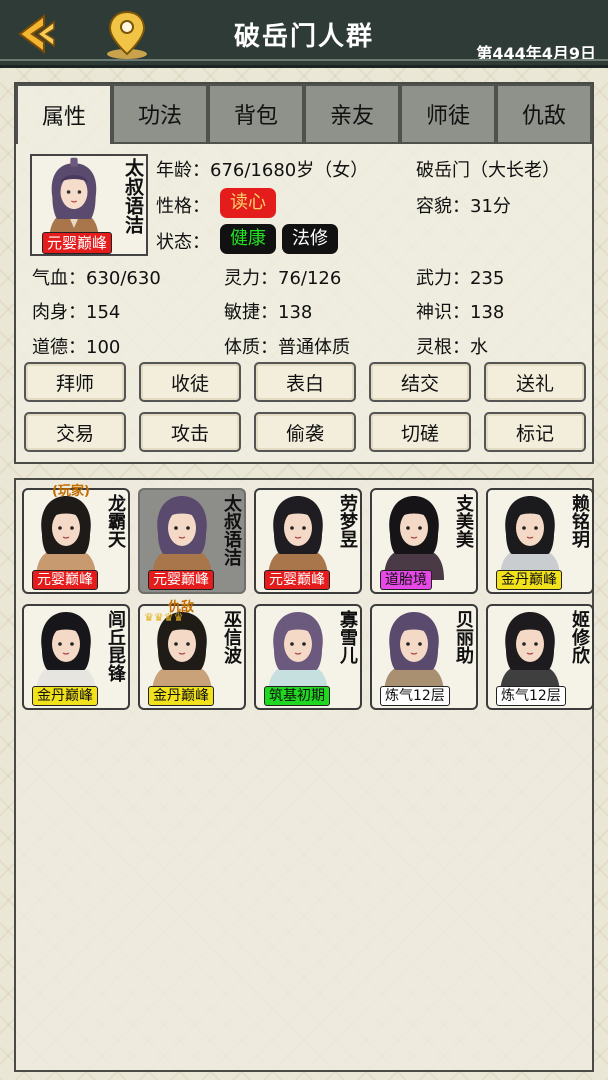 This screenshot has width=608, height=1080. Describe the element at coordinates (248, 203) in the screenshot. I see `personality-badge: 读心` at that location.